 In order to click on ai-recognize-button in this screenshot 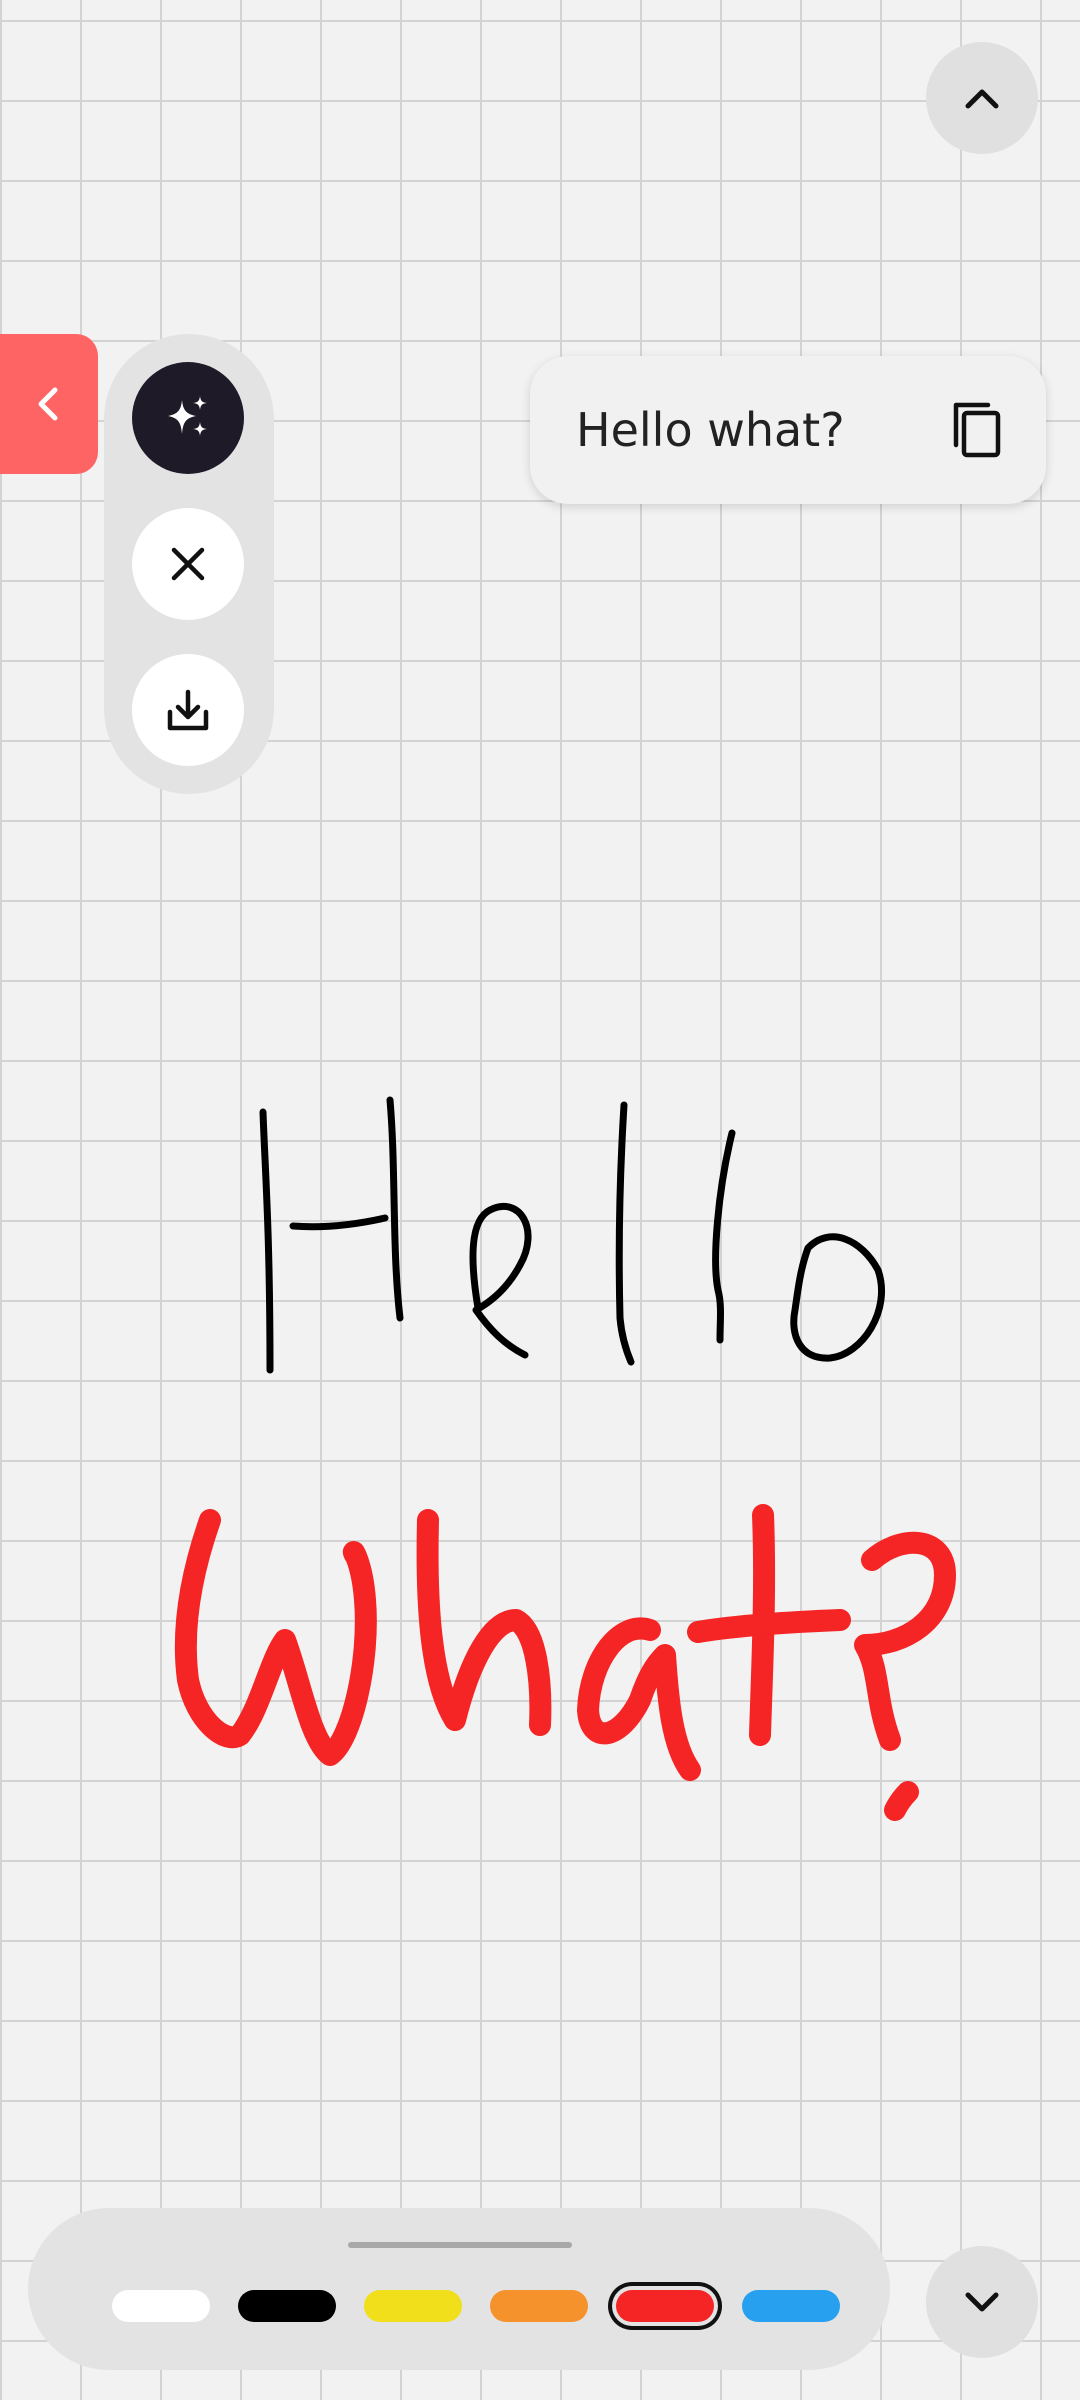, I will do `click(188, 418)`.